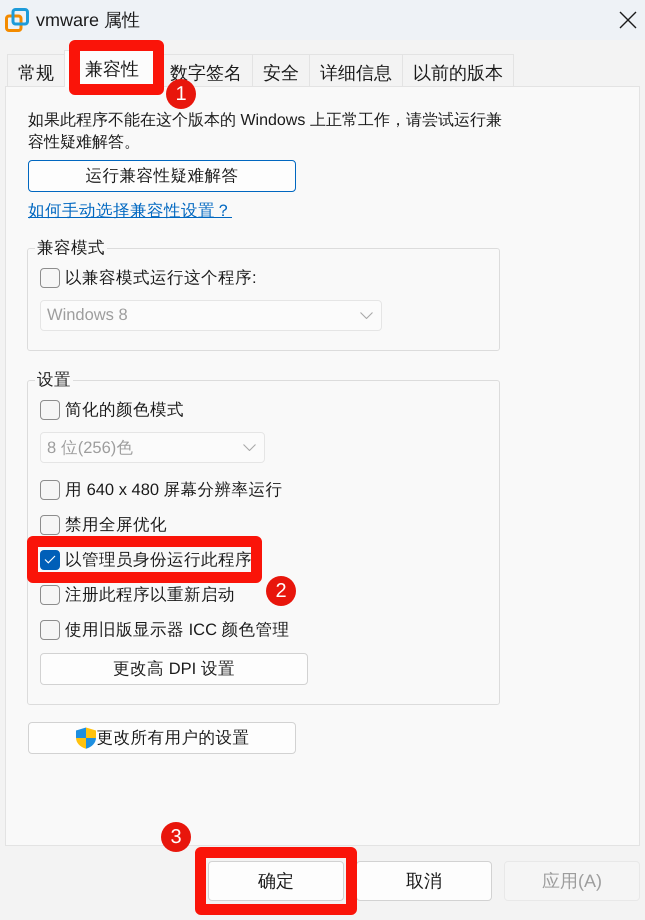 This screenshot has height=920, width=645. Describe the element at coordinates (71, 248) in the screenshot. I see `group-title: 兼容模式` at that location.